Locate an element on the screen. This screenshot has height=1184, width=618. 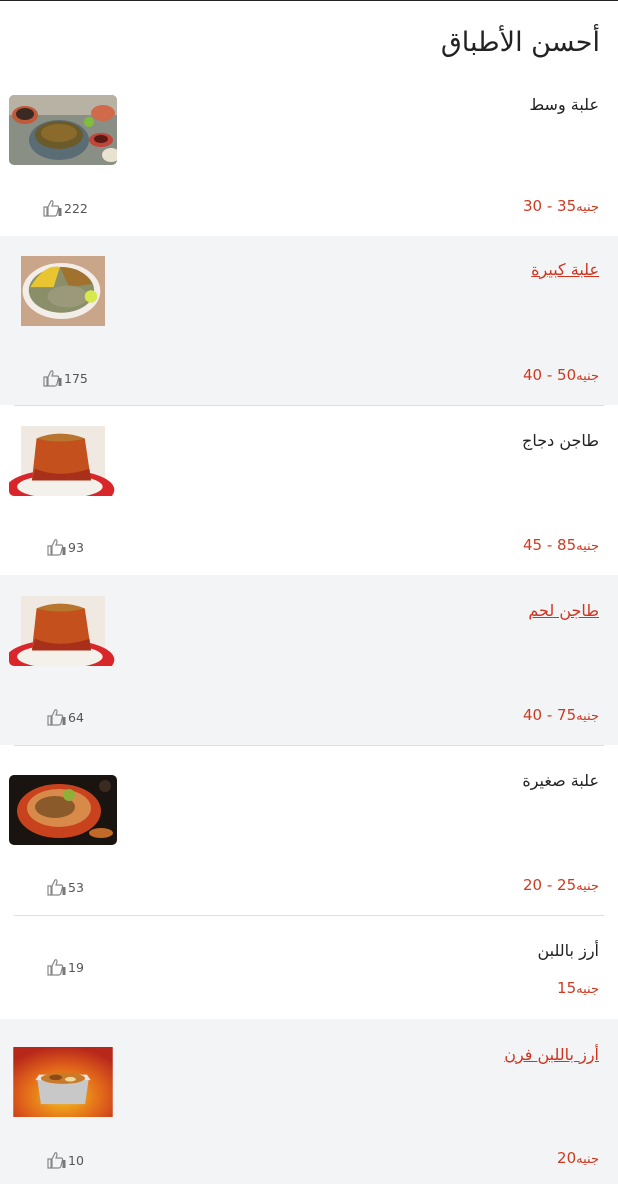
price-range: 40 - 75 is located at coordinates (550, 715).